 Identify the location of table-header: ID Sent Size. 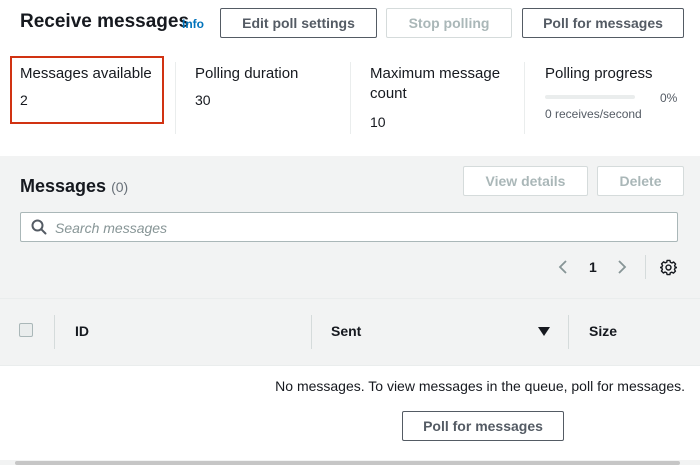
(350, 332).